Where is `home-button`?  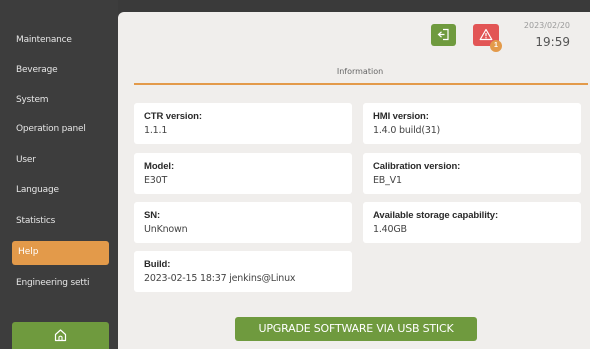
home-button is located at coordinates (60, 335).